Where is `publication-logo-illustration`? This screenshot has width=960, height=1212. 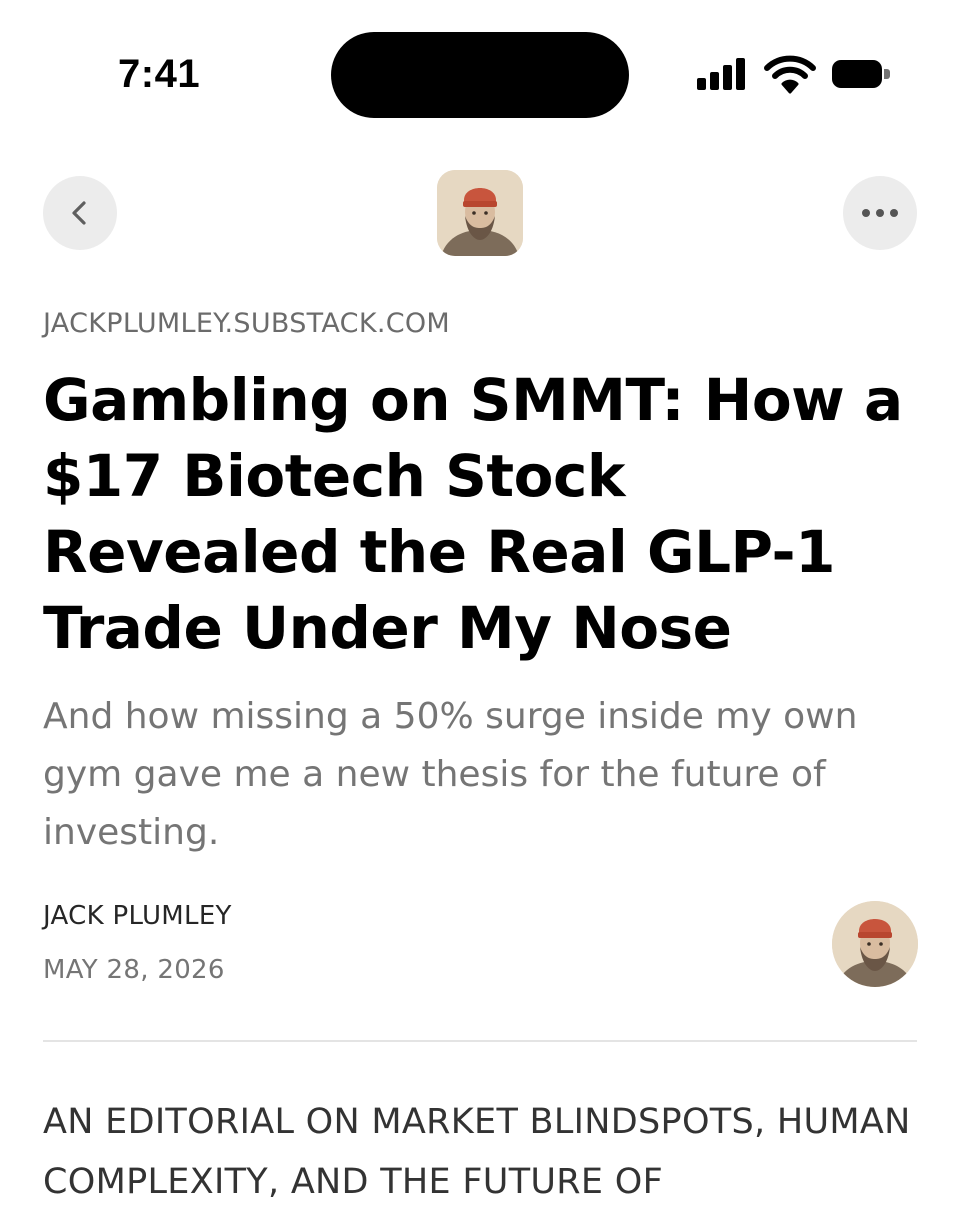
publication-logo-illustration is located at coordinates (480, 213).